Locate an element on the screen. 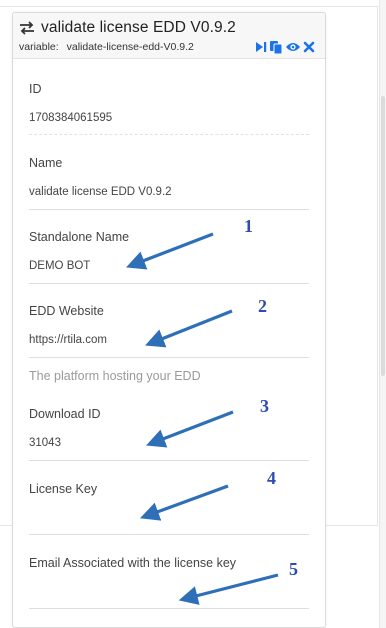 The height and width of the screenshot is (628, 386). standalone-name-input: DEMO BOT is located at coordinates (59, 266).